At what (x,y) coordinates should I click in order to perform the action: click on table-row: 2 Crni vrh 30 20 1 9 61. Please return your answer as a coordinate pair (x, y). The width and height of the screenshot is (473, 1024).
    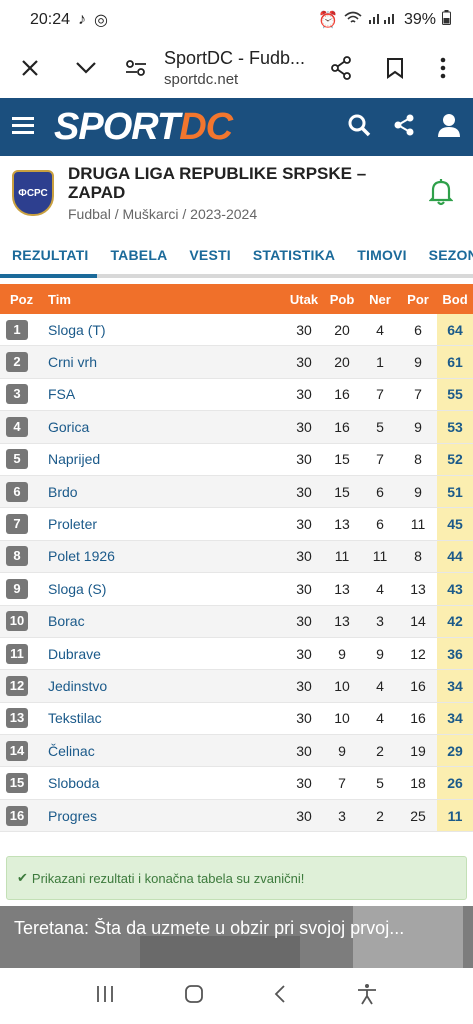
    Looking at the image, I should click on (236, 362).